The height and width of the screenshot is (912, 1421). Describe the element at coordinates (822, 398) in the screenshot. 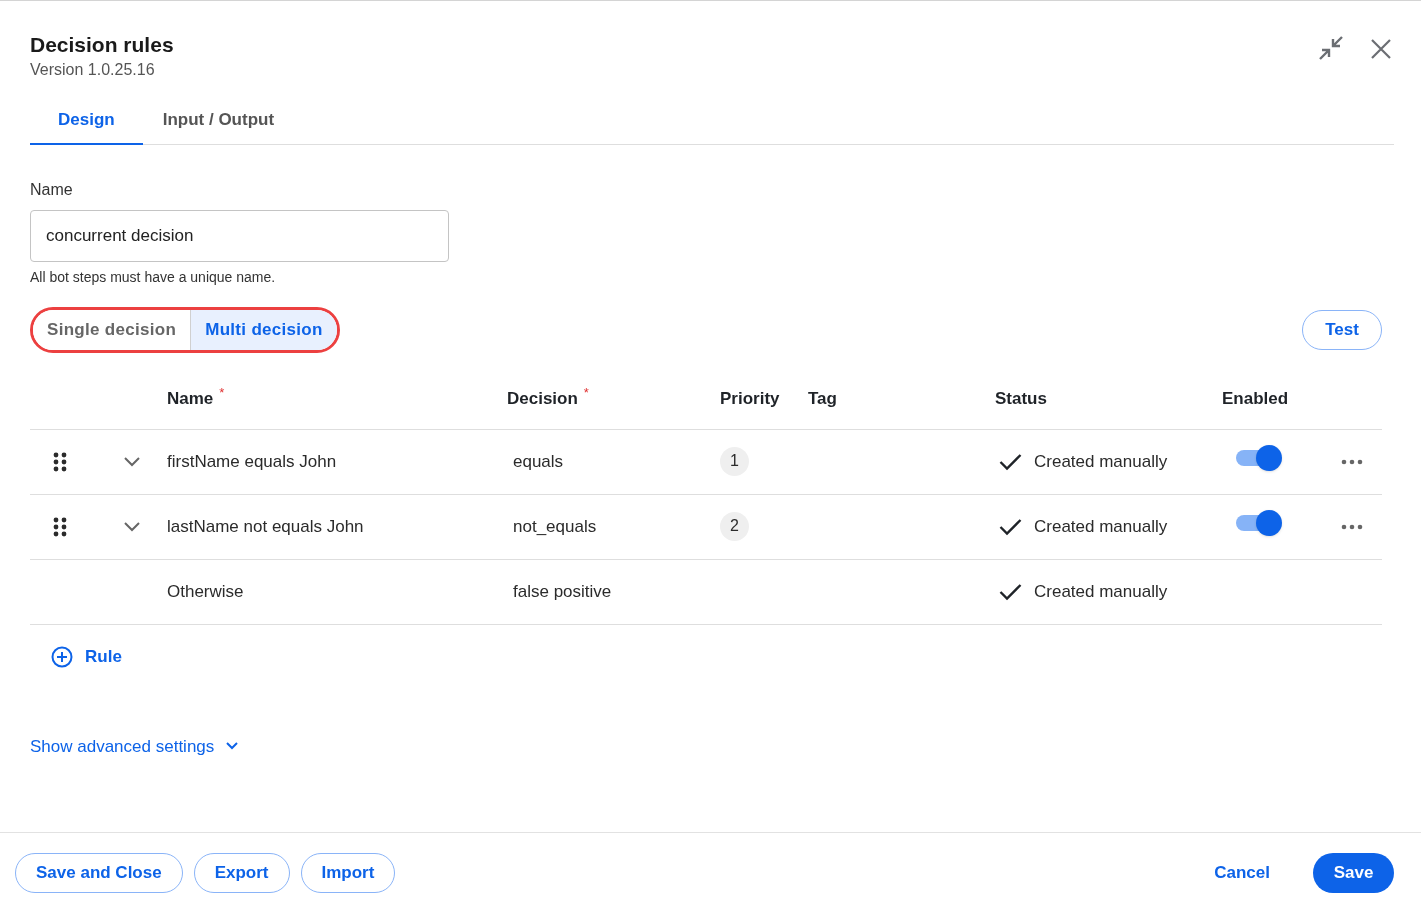

I see `column-header: Tag` at that location.